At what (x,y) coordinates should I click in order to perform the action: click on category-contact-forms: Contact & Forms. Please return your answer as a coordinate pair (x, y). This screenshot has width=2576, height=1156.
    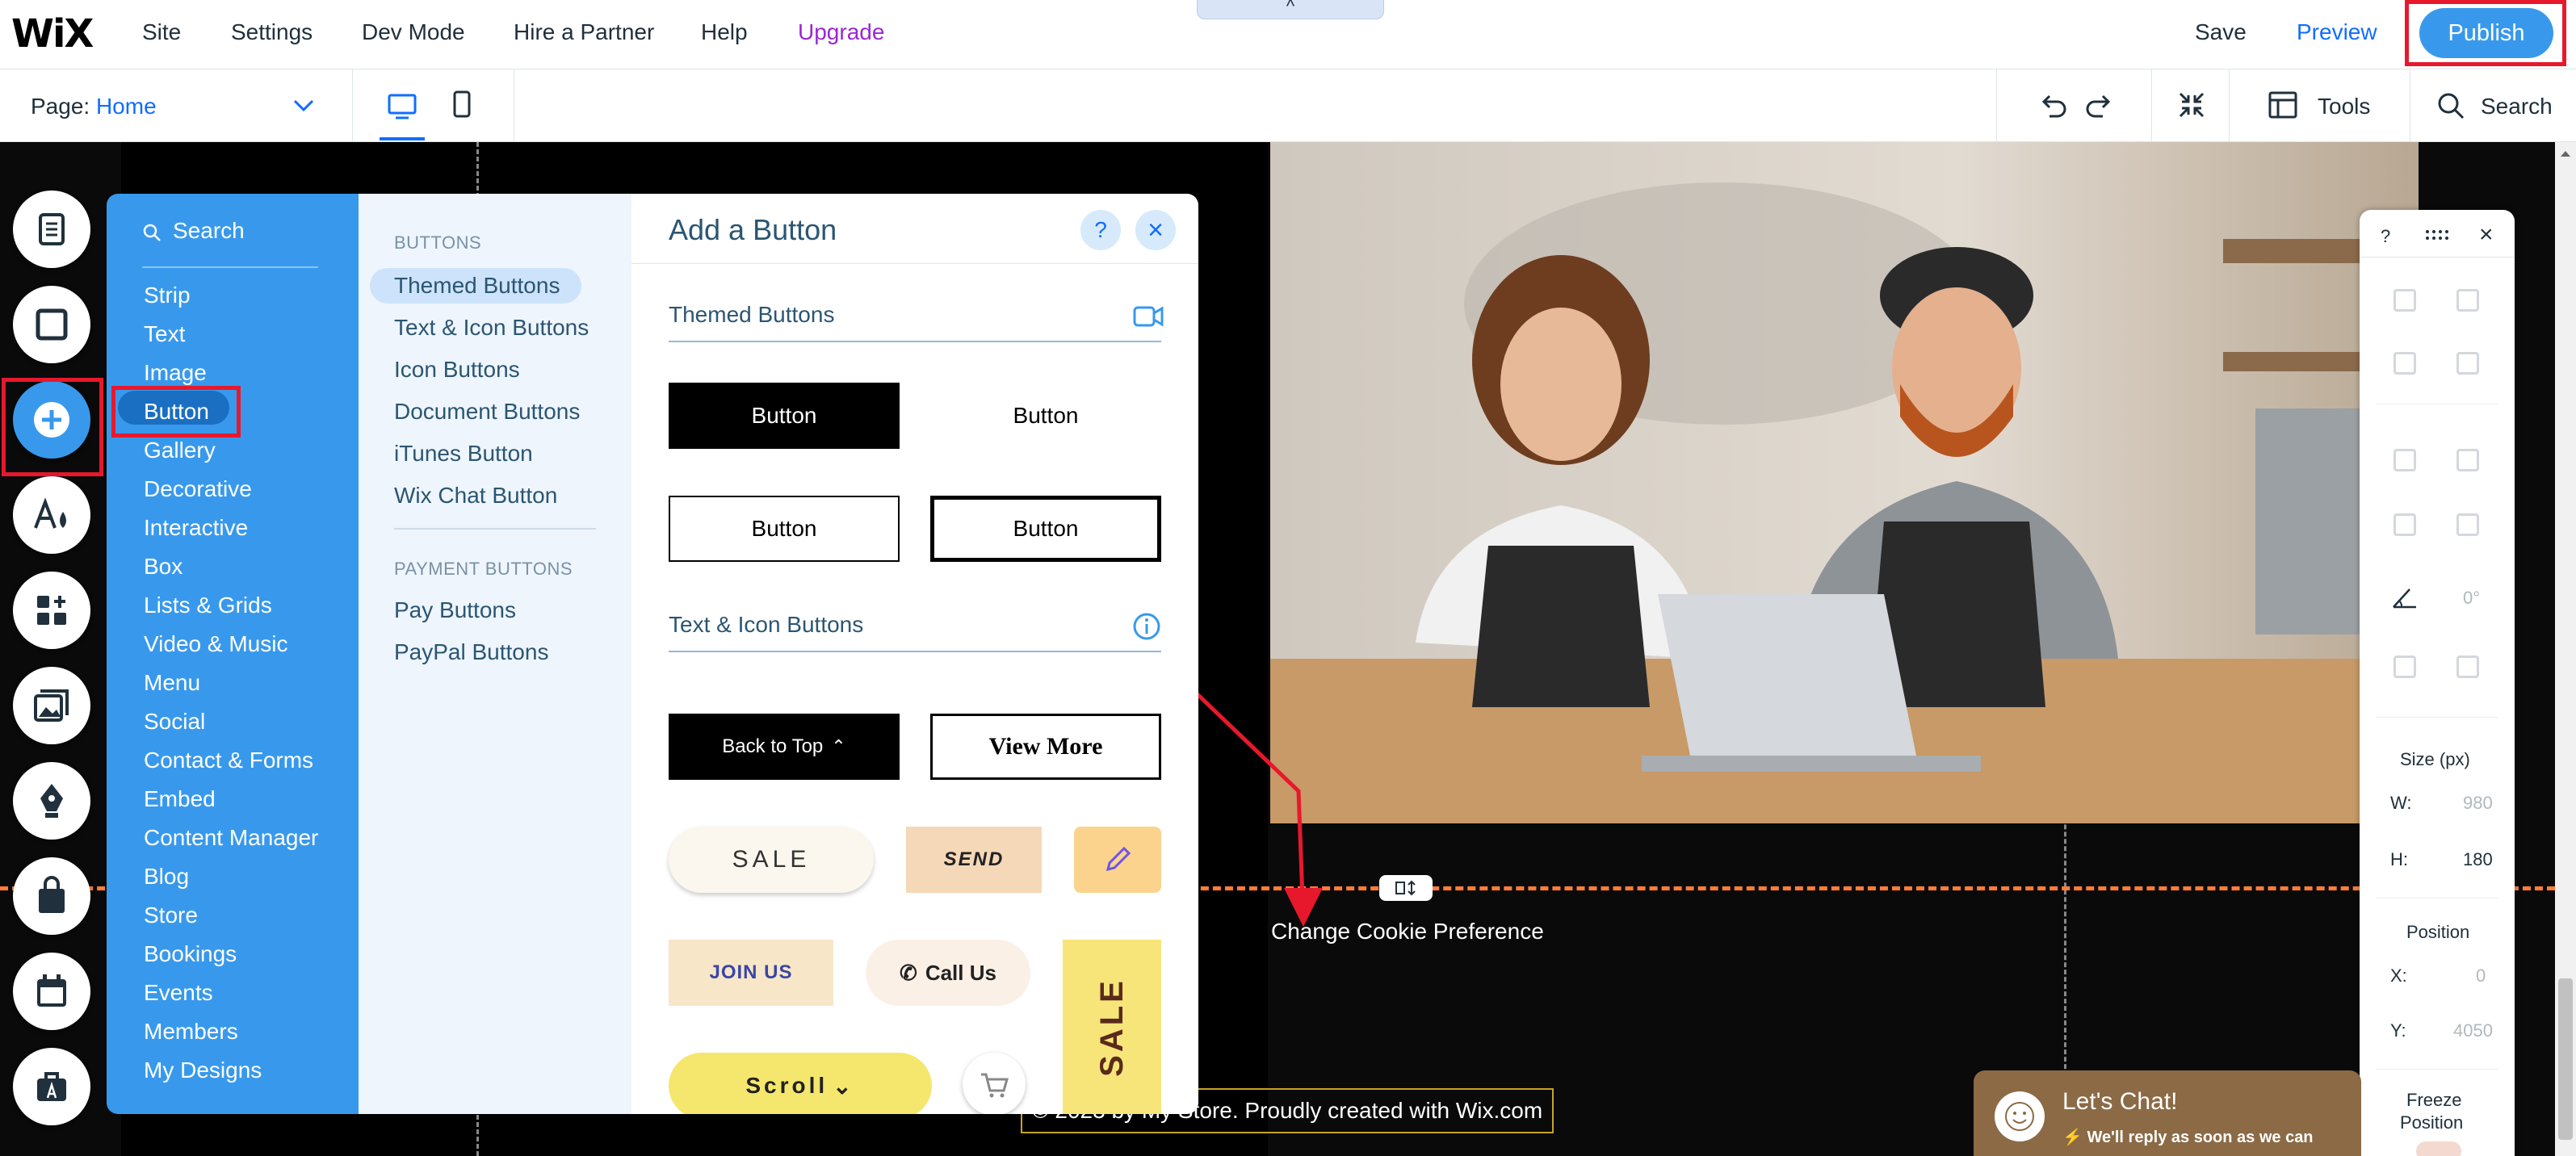
    Looking at the image, I should click on (228, 760).